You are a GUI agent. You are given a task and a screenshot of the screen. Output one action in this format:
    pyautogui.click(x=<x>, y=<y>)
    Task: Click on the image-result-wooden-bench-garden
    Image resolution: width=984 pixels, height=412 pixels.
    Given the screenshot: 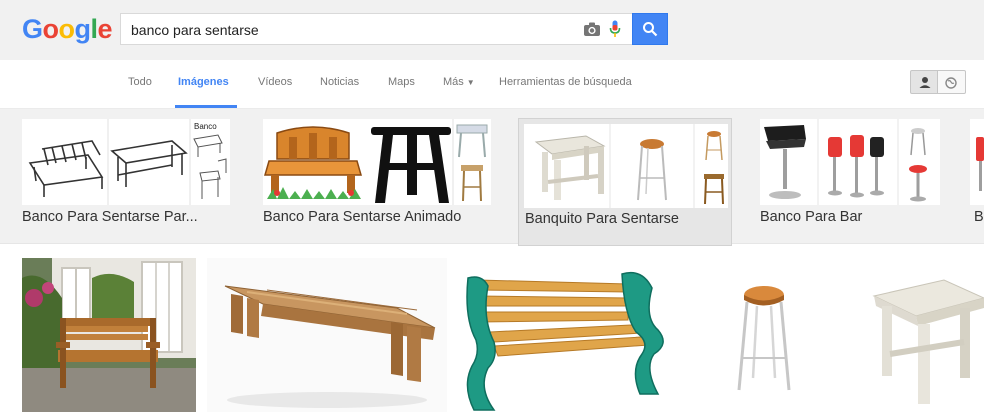 What is the action you would take?
    pyautogui.click(x=109, y=335)
    